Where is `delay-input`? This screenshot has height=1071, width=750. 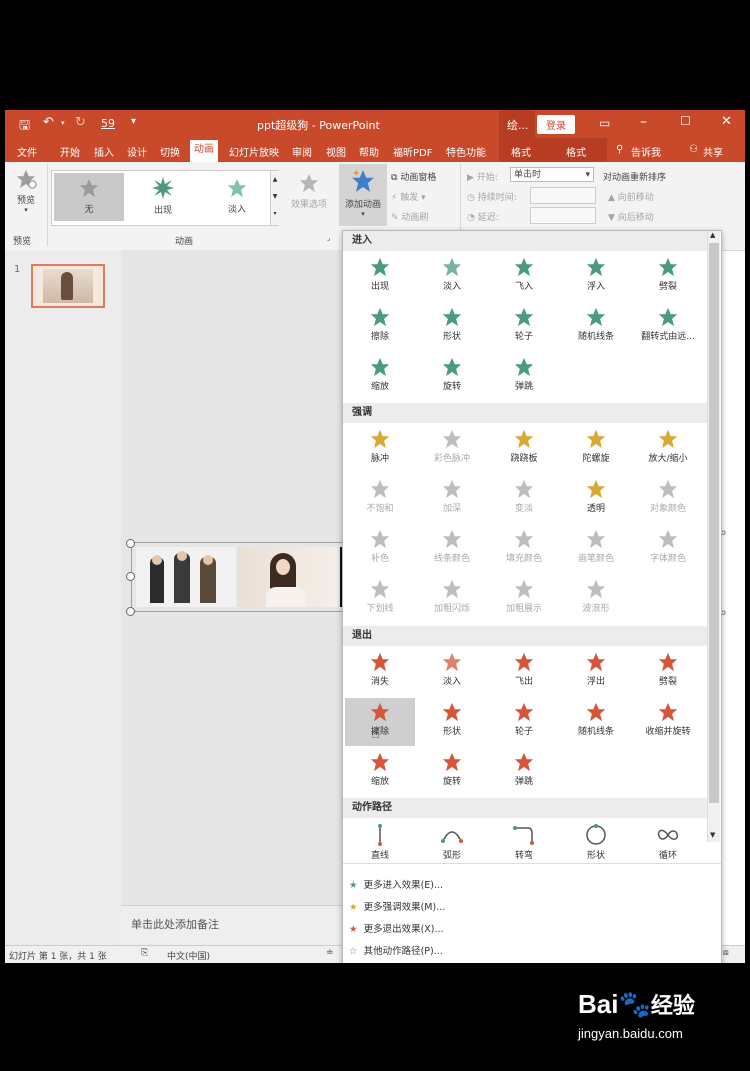 delay-input is located at coordinates (563, 215).